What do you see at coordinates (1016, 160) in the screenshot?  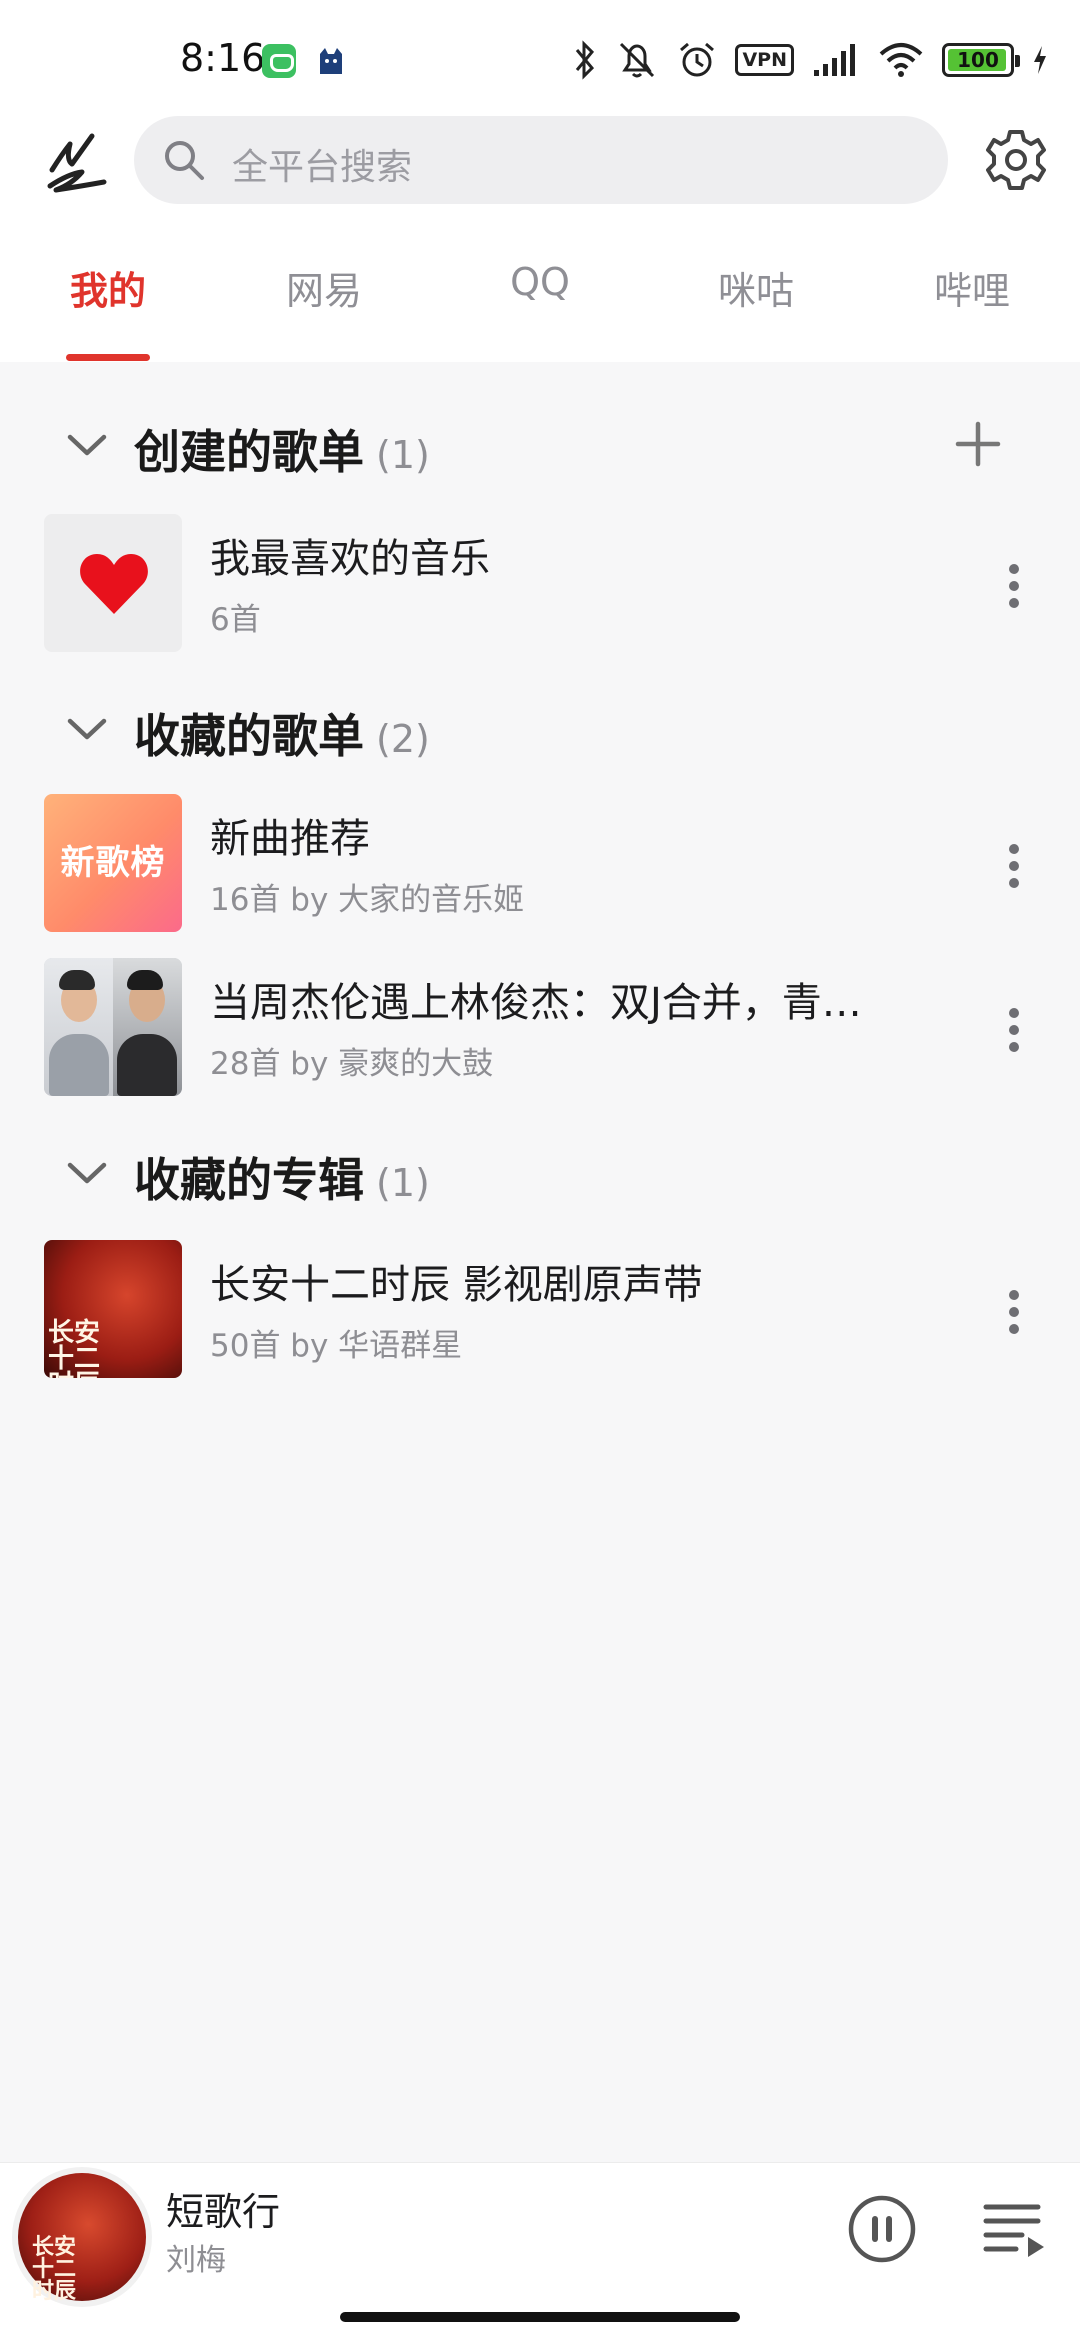 I see `gear-icon` at bounding box center [1016, 160].